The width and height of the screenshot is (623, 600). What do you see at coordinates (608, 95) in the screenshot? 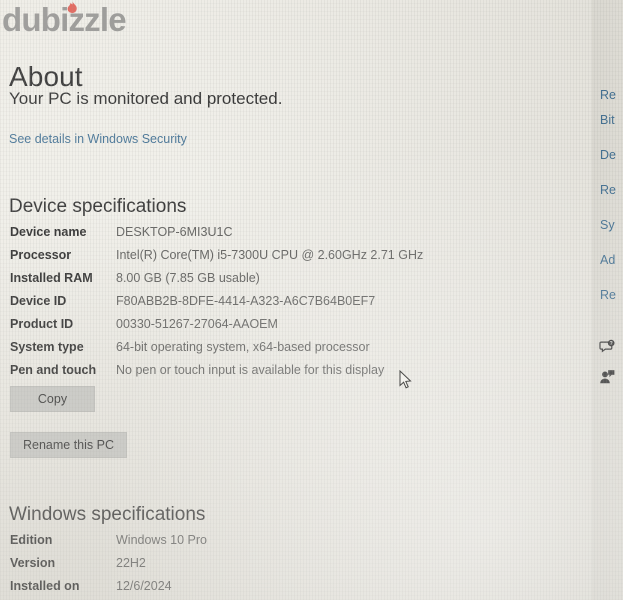
I see `rail-link-0: Re` at bounding box center [608, 95].